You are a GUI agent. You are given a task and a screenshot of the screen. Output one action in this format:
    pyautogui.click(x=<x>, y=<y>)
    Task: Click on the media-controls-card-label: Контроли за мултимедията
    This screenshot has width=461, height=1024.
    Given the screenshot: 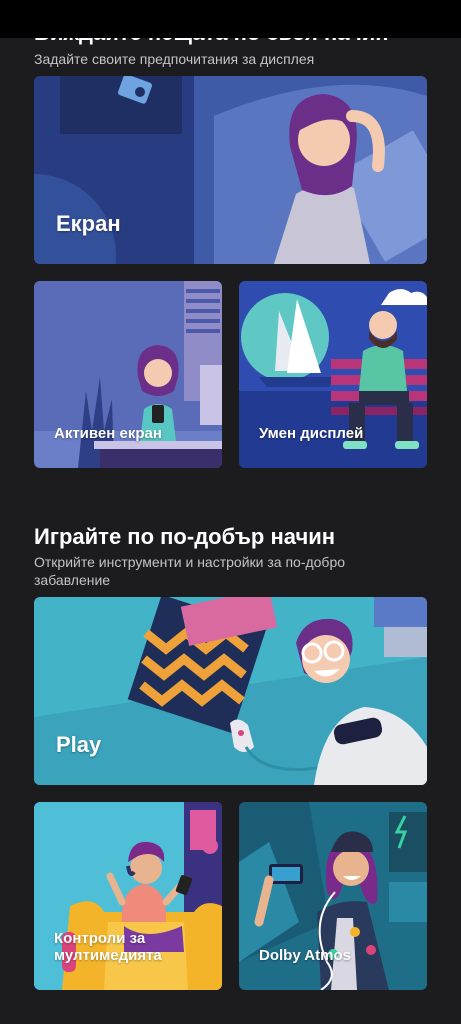 What is the action you would take?
    pyautogui.click(x=108, y=946)
    